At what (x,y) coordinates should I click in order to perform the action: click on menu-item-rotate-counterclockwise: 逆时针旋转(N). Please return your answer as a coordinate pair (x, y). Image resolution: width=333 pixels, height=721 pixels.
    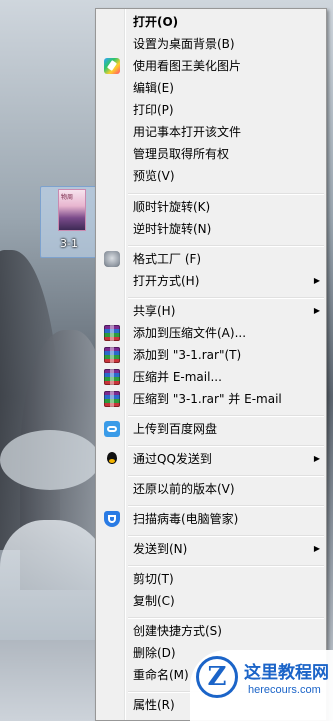
    Looking at the image, I should click on (211, 229).